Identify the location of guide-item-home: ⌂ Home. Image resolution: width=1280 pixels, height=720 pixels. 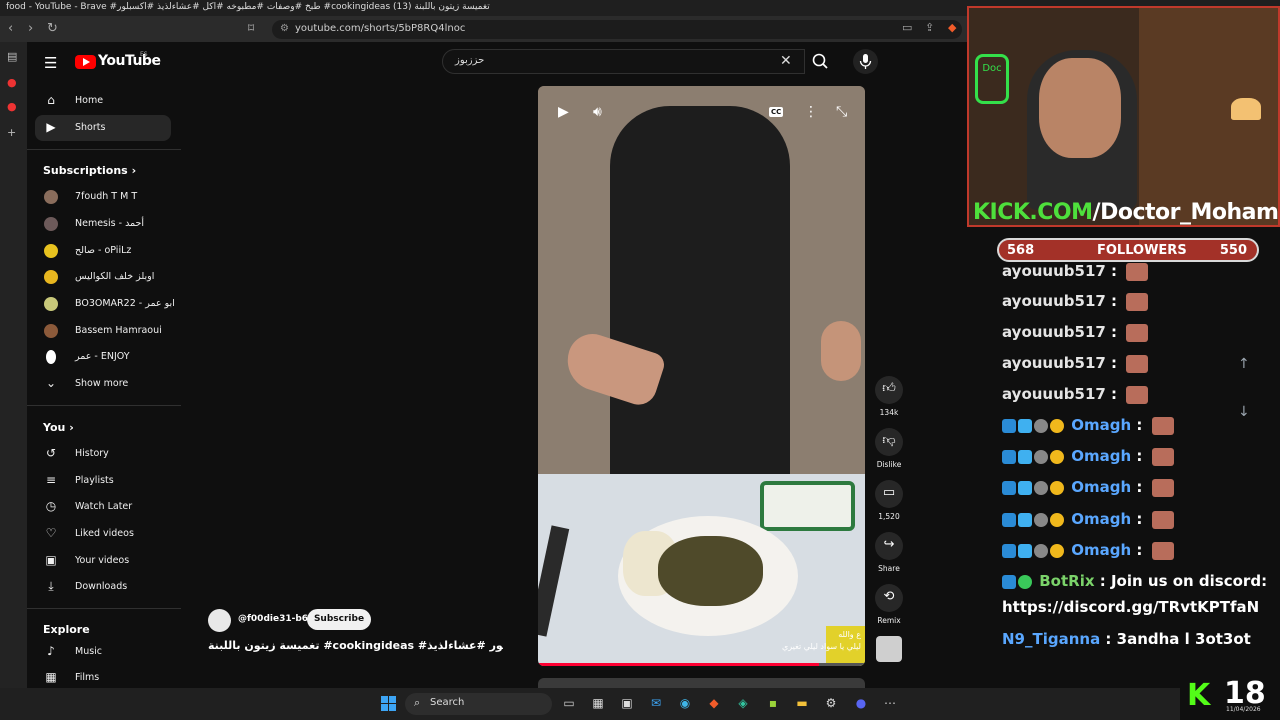
(103, 101).